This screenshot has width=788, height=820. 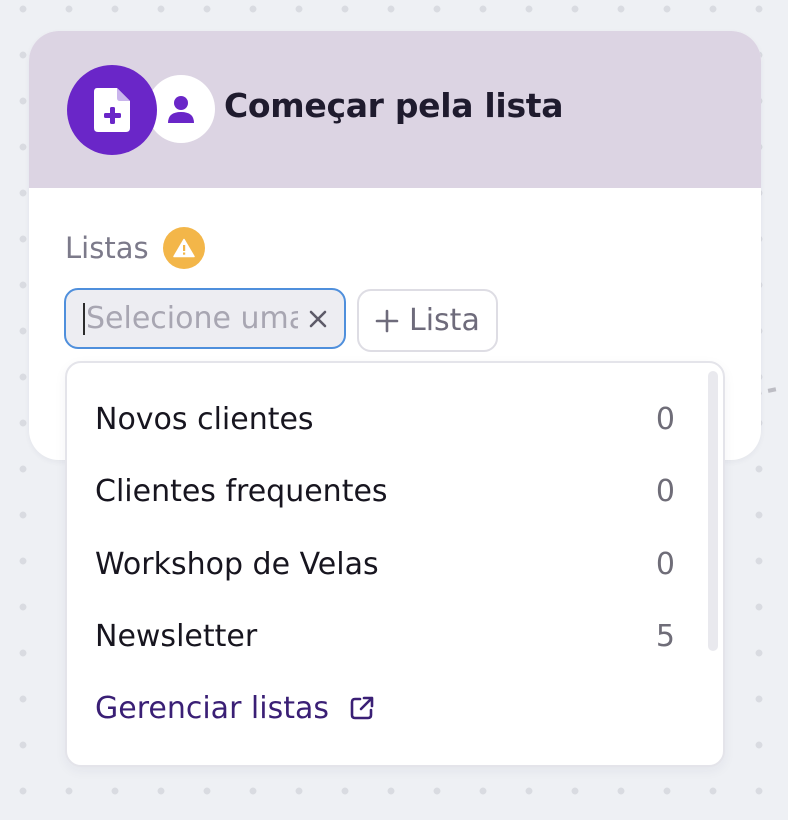 I want to click on close-icon, so click(x=318, y=319).